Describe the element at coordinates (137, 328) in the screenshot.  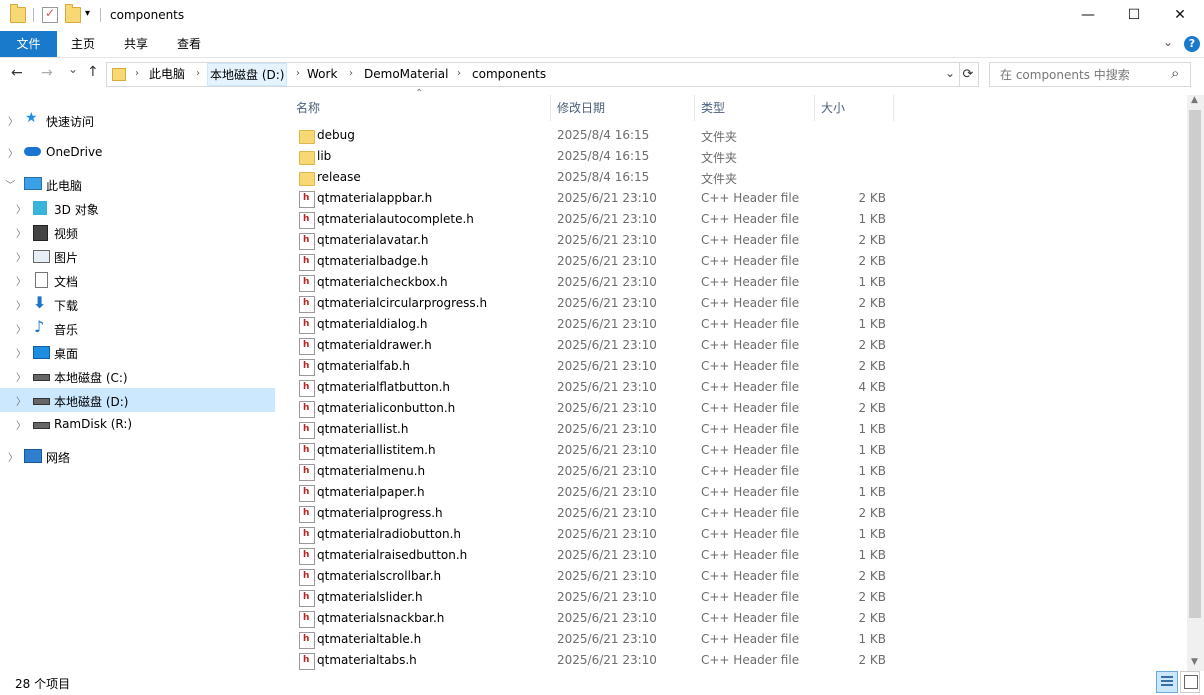
I see `sidebar-item-music: 〉 ♪ 音乐` at that location.